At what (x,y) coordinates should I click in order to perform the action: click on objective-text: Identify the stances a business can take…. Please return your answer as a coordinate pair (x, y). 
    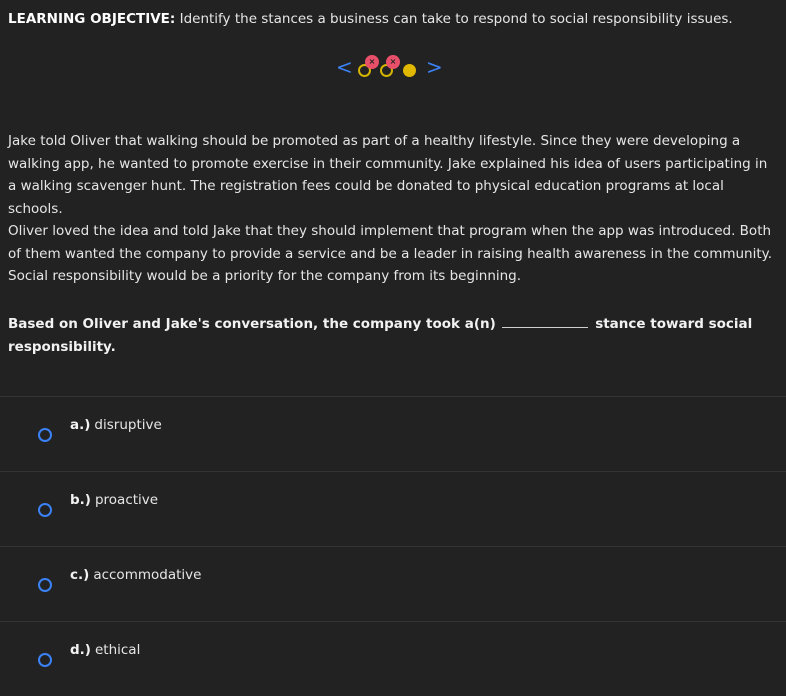
    Looking at the image, I should click on (454, 19).